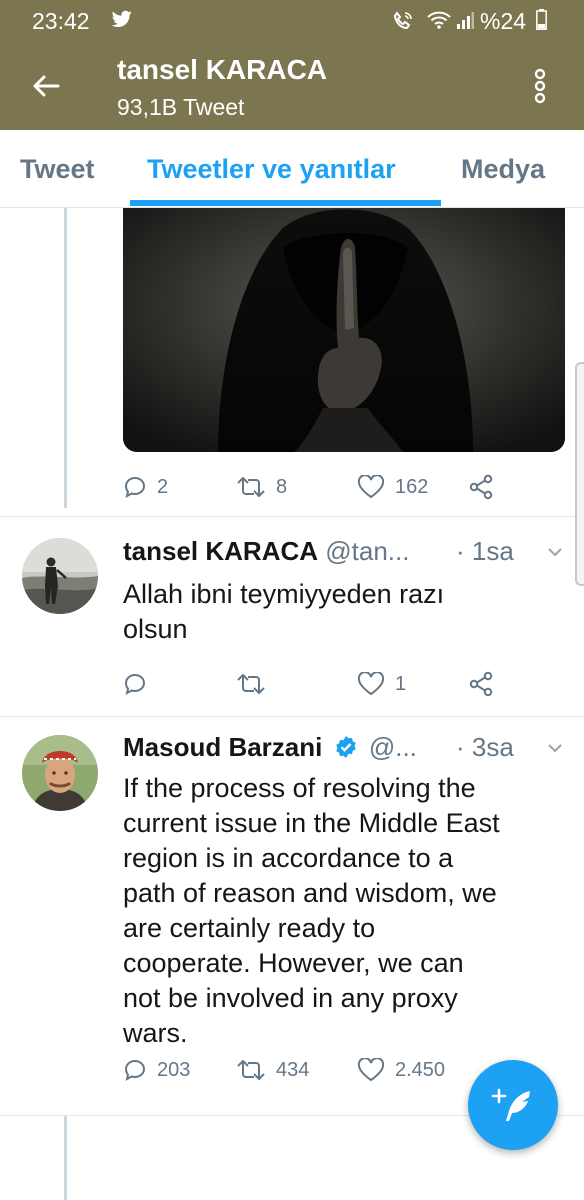 This screenshot has width=584, height=1200. I want to click on tweet-actions: 203 434 2.450, so click(323, 1070).